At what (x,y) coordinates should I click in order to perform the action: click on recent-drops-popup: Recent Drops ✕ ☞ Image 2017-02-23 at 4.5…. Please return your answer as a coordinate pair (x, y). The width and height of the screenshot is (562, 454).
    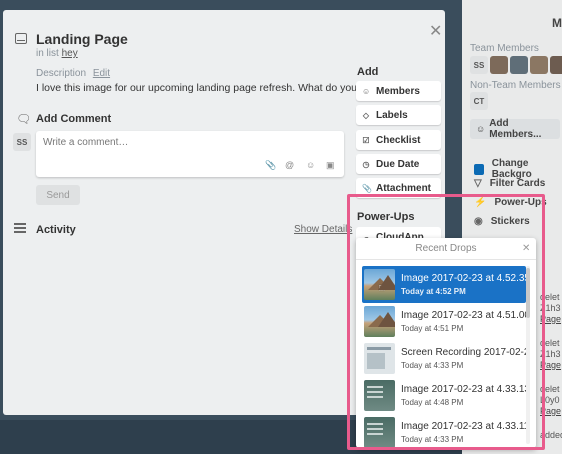
    Looking at the image, I should click on (446, 343).